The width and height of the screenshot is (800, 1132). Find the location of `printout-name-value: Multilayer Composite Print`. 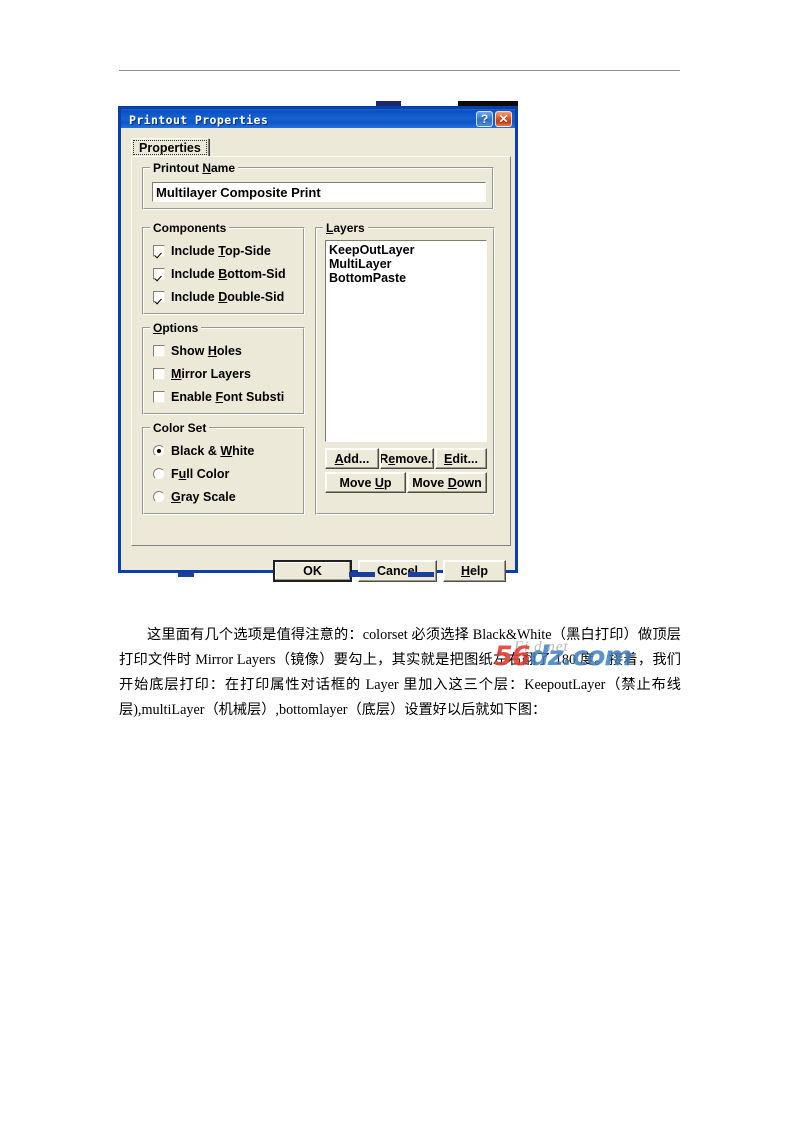

printout-name-value: Multilayer Composite Print is located at coordinates (238, 192).